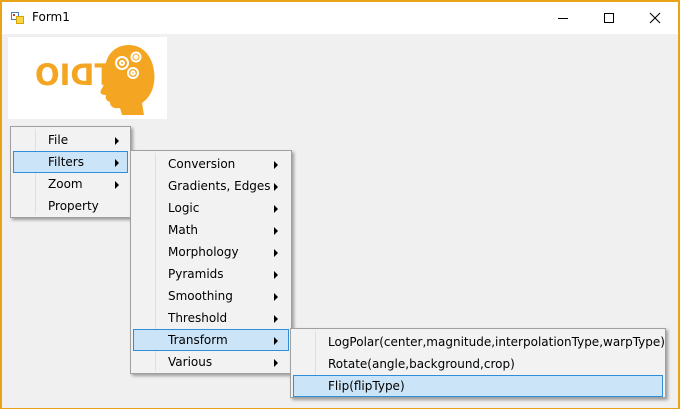 The height and width of the screenshot is (409, 680). I want to click on menu-item-filters: Filters, so click(70, 162).